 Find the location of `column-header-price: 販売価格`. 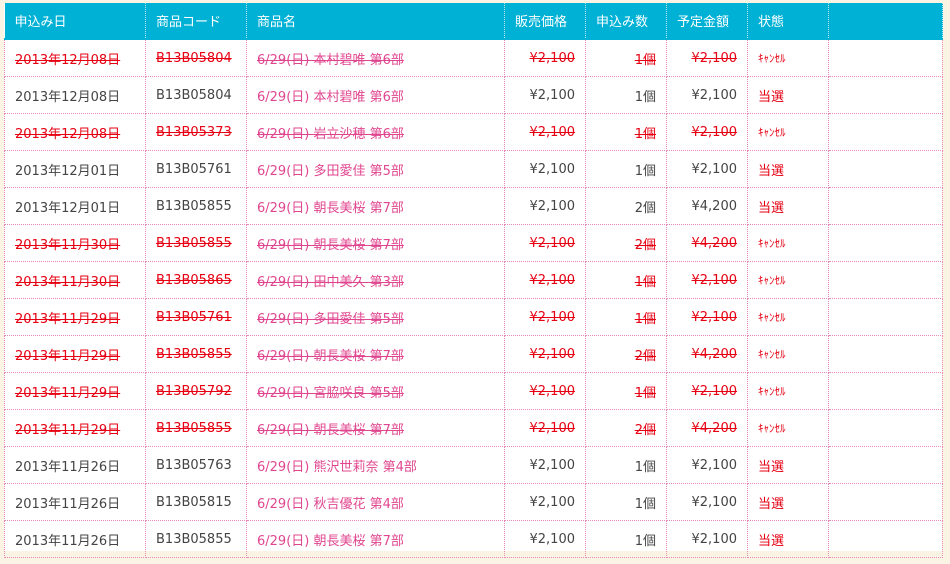

column-header-price: 販売価格 is located at coordinates (545, 21).